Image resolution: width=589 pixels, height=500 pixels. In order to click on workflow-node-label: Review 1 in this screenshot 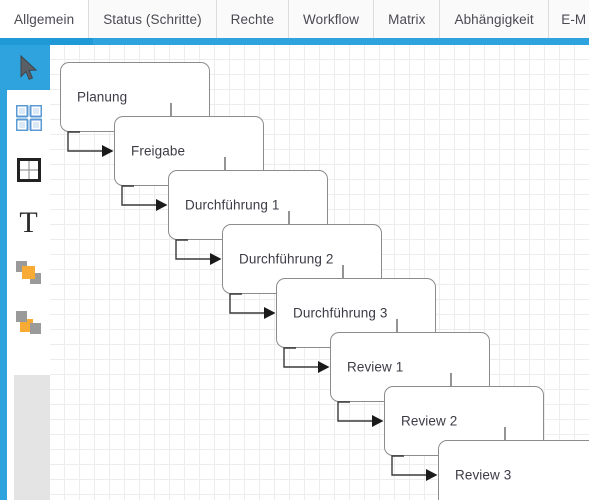, I will do `click(375, 367)`.